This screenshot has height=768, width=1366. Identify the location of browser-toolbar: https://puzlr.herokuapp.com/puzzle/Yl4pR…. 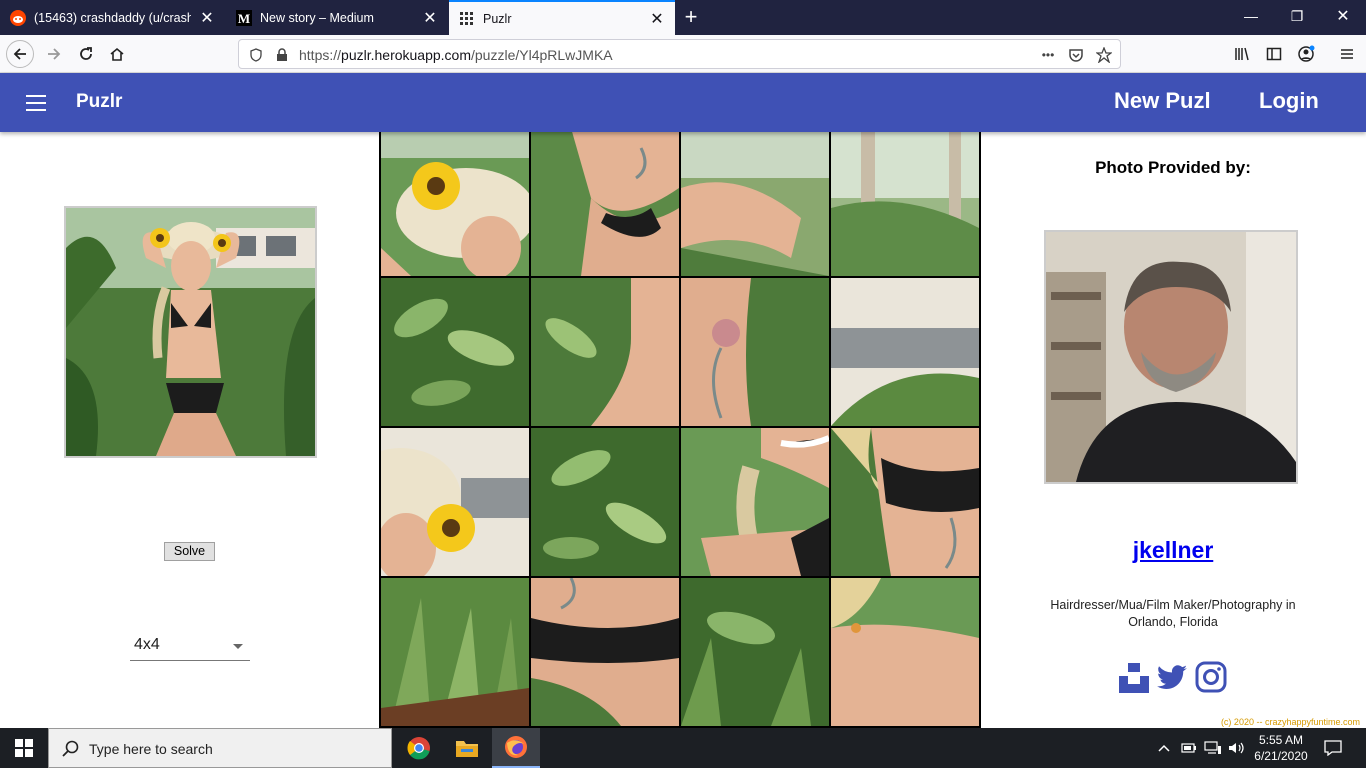
(683, 54).